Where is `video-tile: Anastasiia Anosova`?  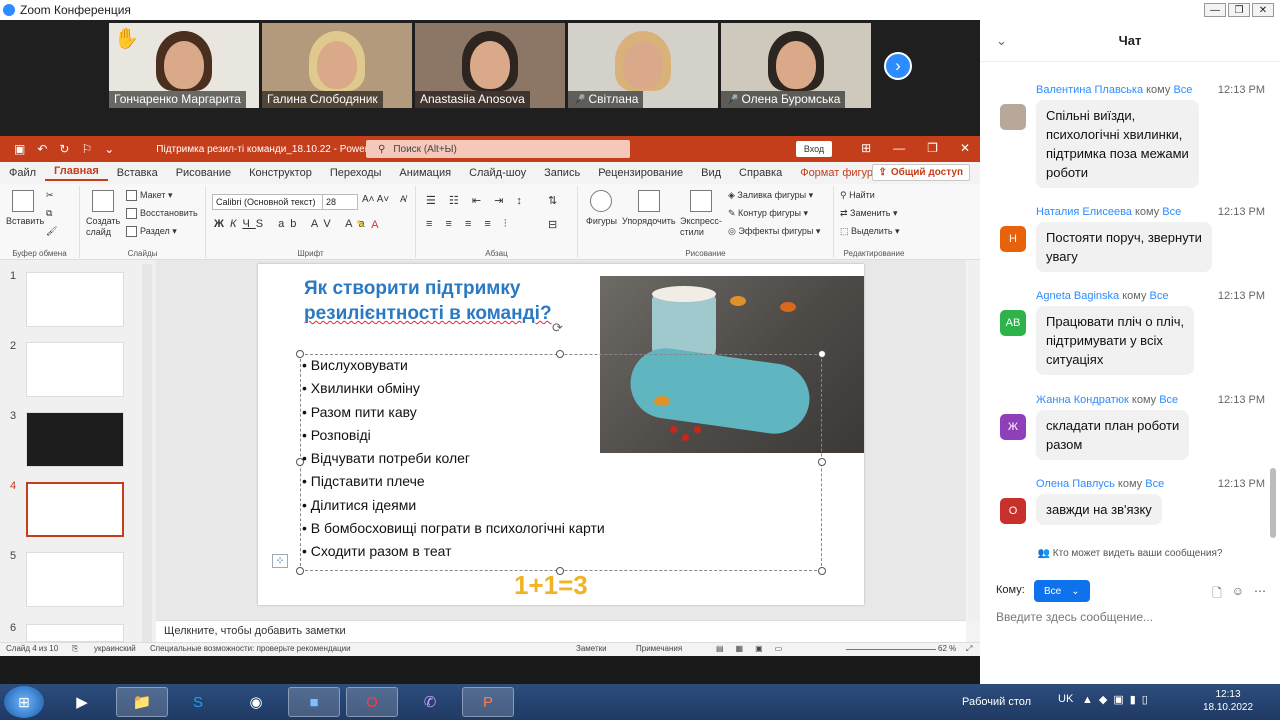 video-tile: Anastasiia Anosova is located at coordinates (490, 65).